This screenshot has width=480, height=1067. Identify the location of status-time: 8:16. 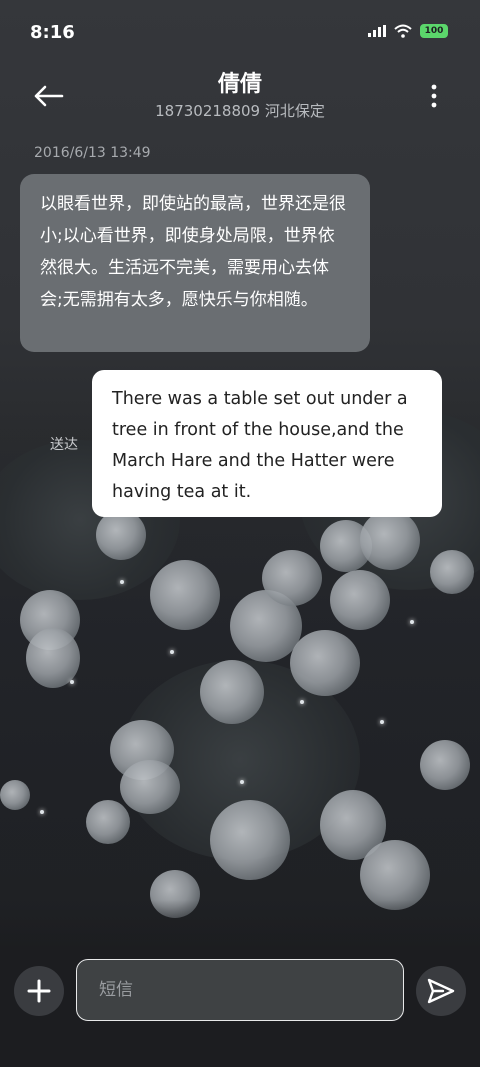
(52, 32).